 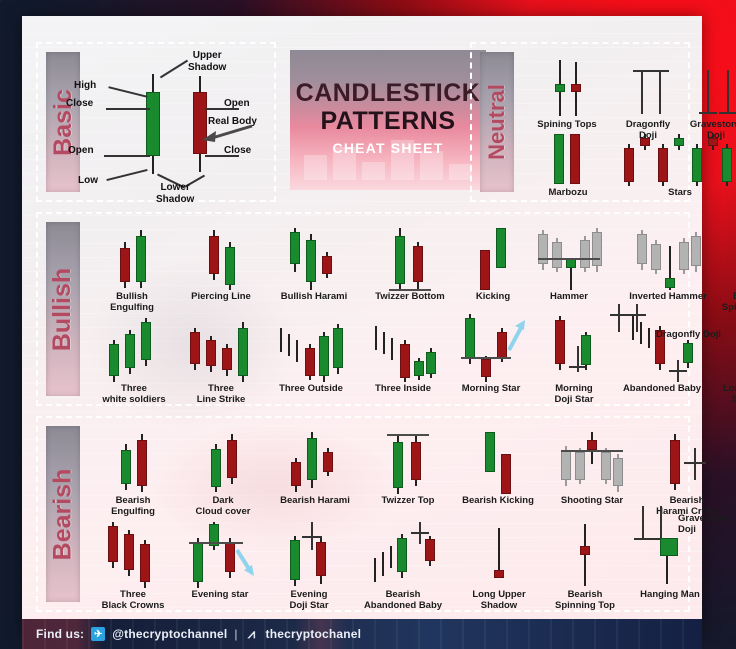 I want to click on pattern-dark-cloud-cover: Dark Cloud cover, so click(x=223, y=474).